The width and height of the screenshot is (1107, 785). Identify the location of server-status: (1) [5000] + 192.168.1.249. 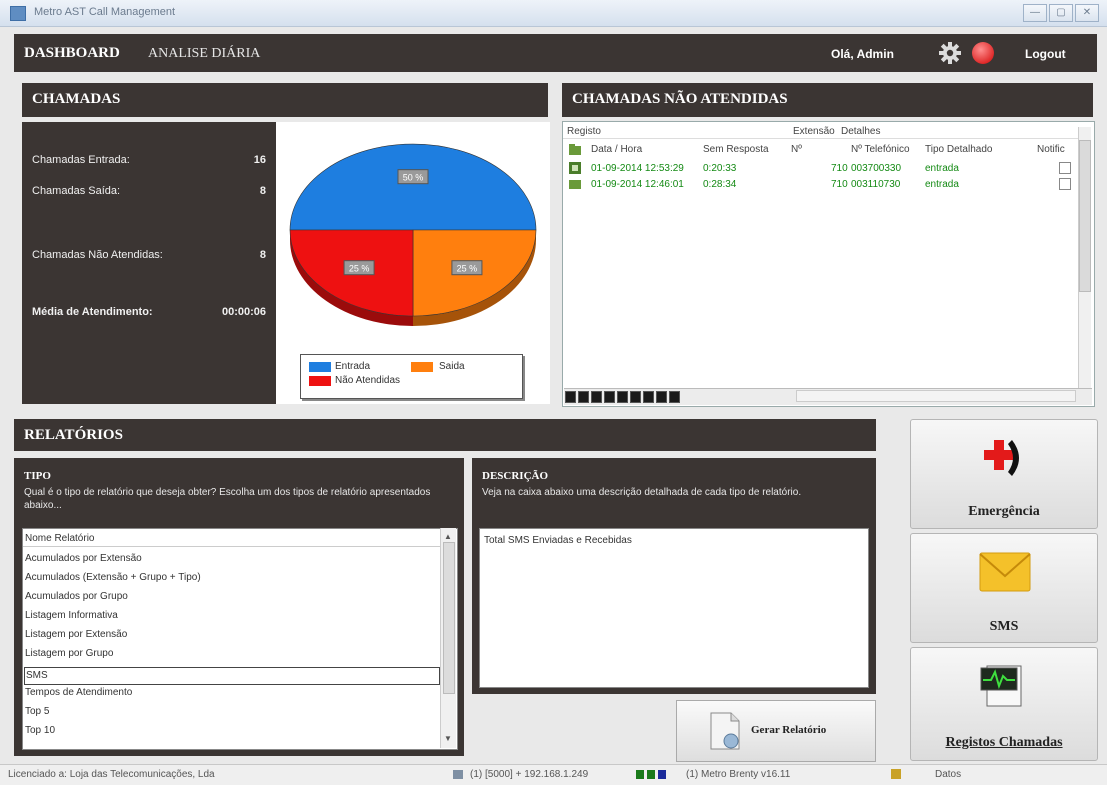
(529, 774).